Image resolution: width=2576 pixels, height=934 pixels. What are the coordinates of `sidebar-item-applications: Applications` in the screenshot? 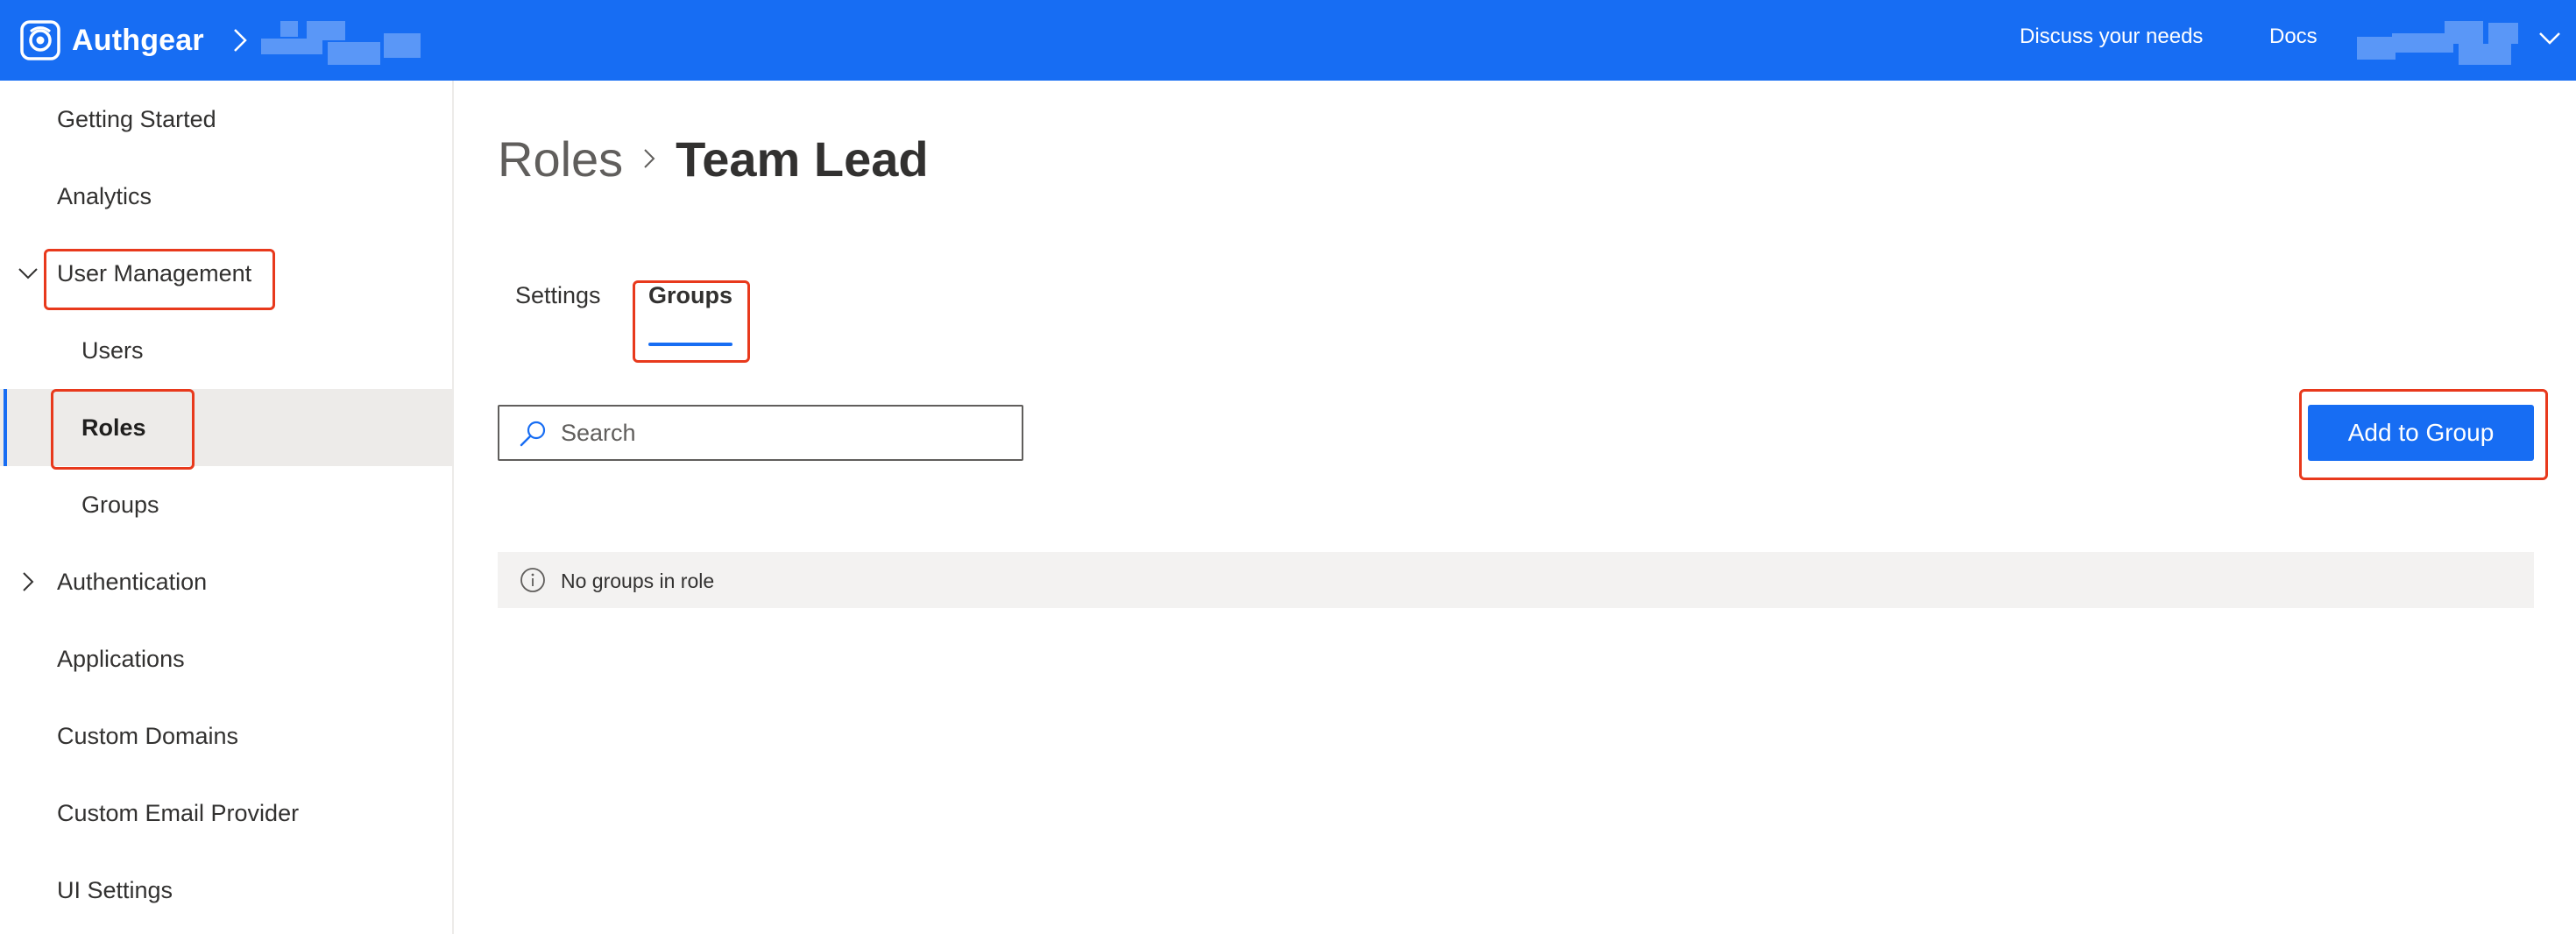 It's located at (226, 658).